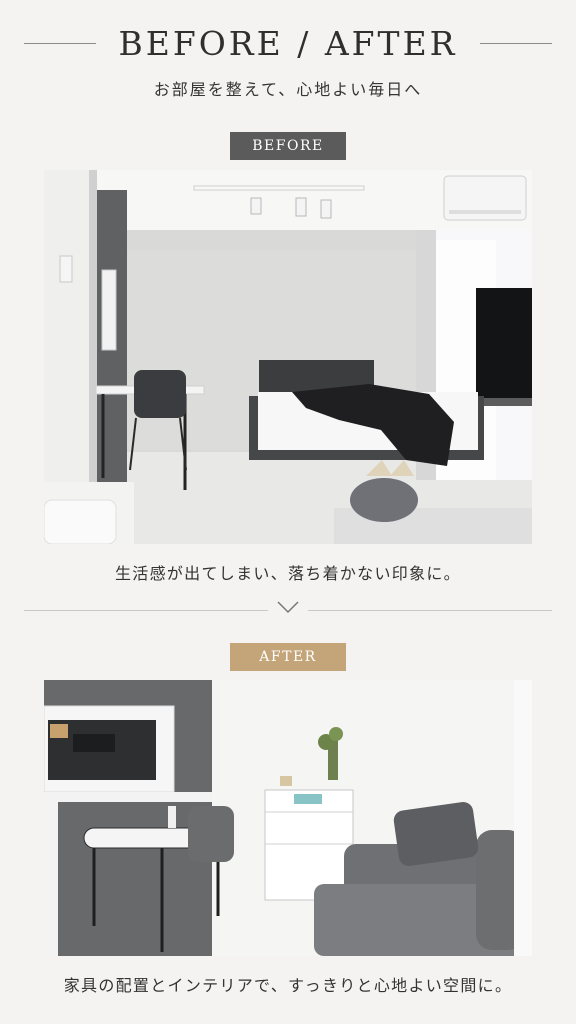 The width and height of the screenshot is (576, 1024). Describe the element at coordinates (516, 43) in the screenshot. I see `header-rule-right` at that location.